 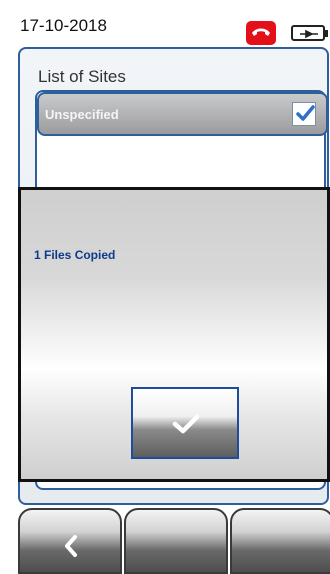 I want to click on dialog-message: 1 Files Copied, so click(x=75, y=255).